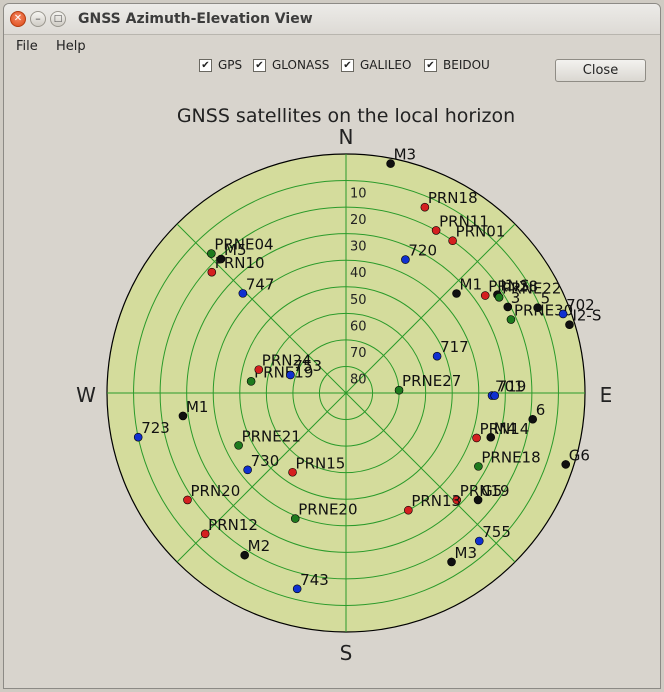  I want to click on satellite-label: I2-S, so click(586, 316).